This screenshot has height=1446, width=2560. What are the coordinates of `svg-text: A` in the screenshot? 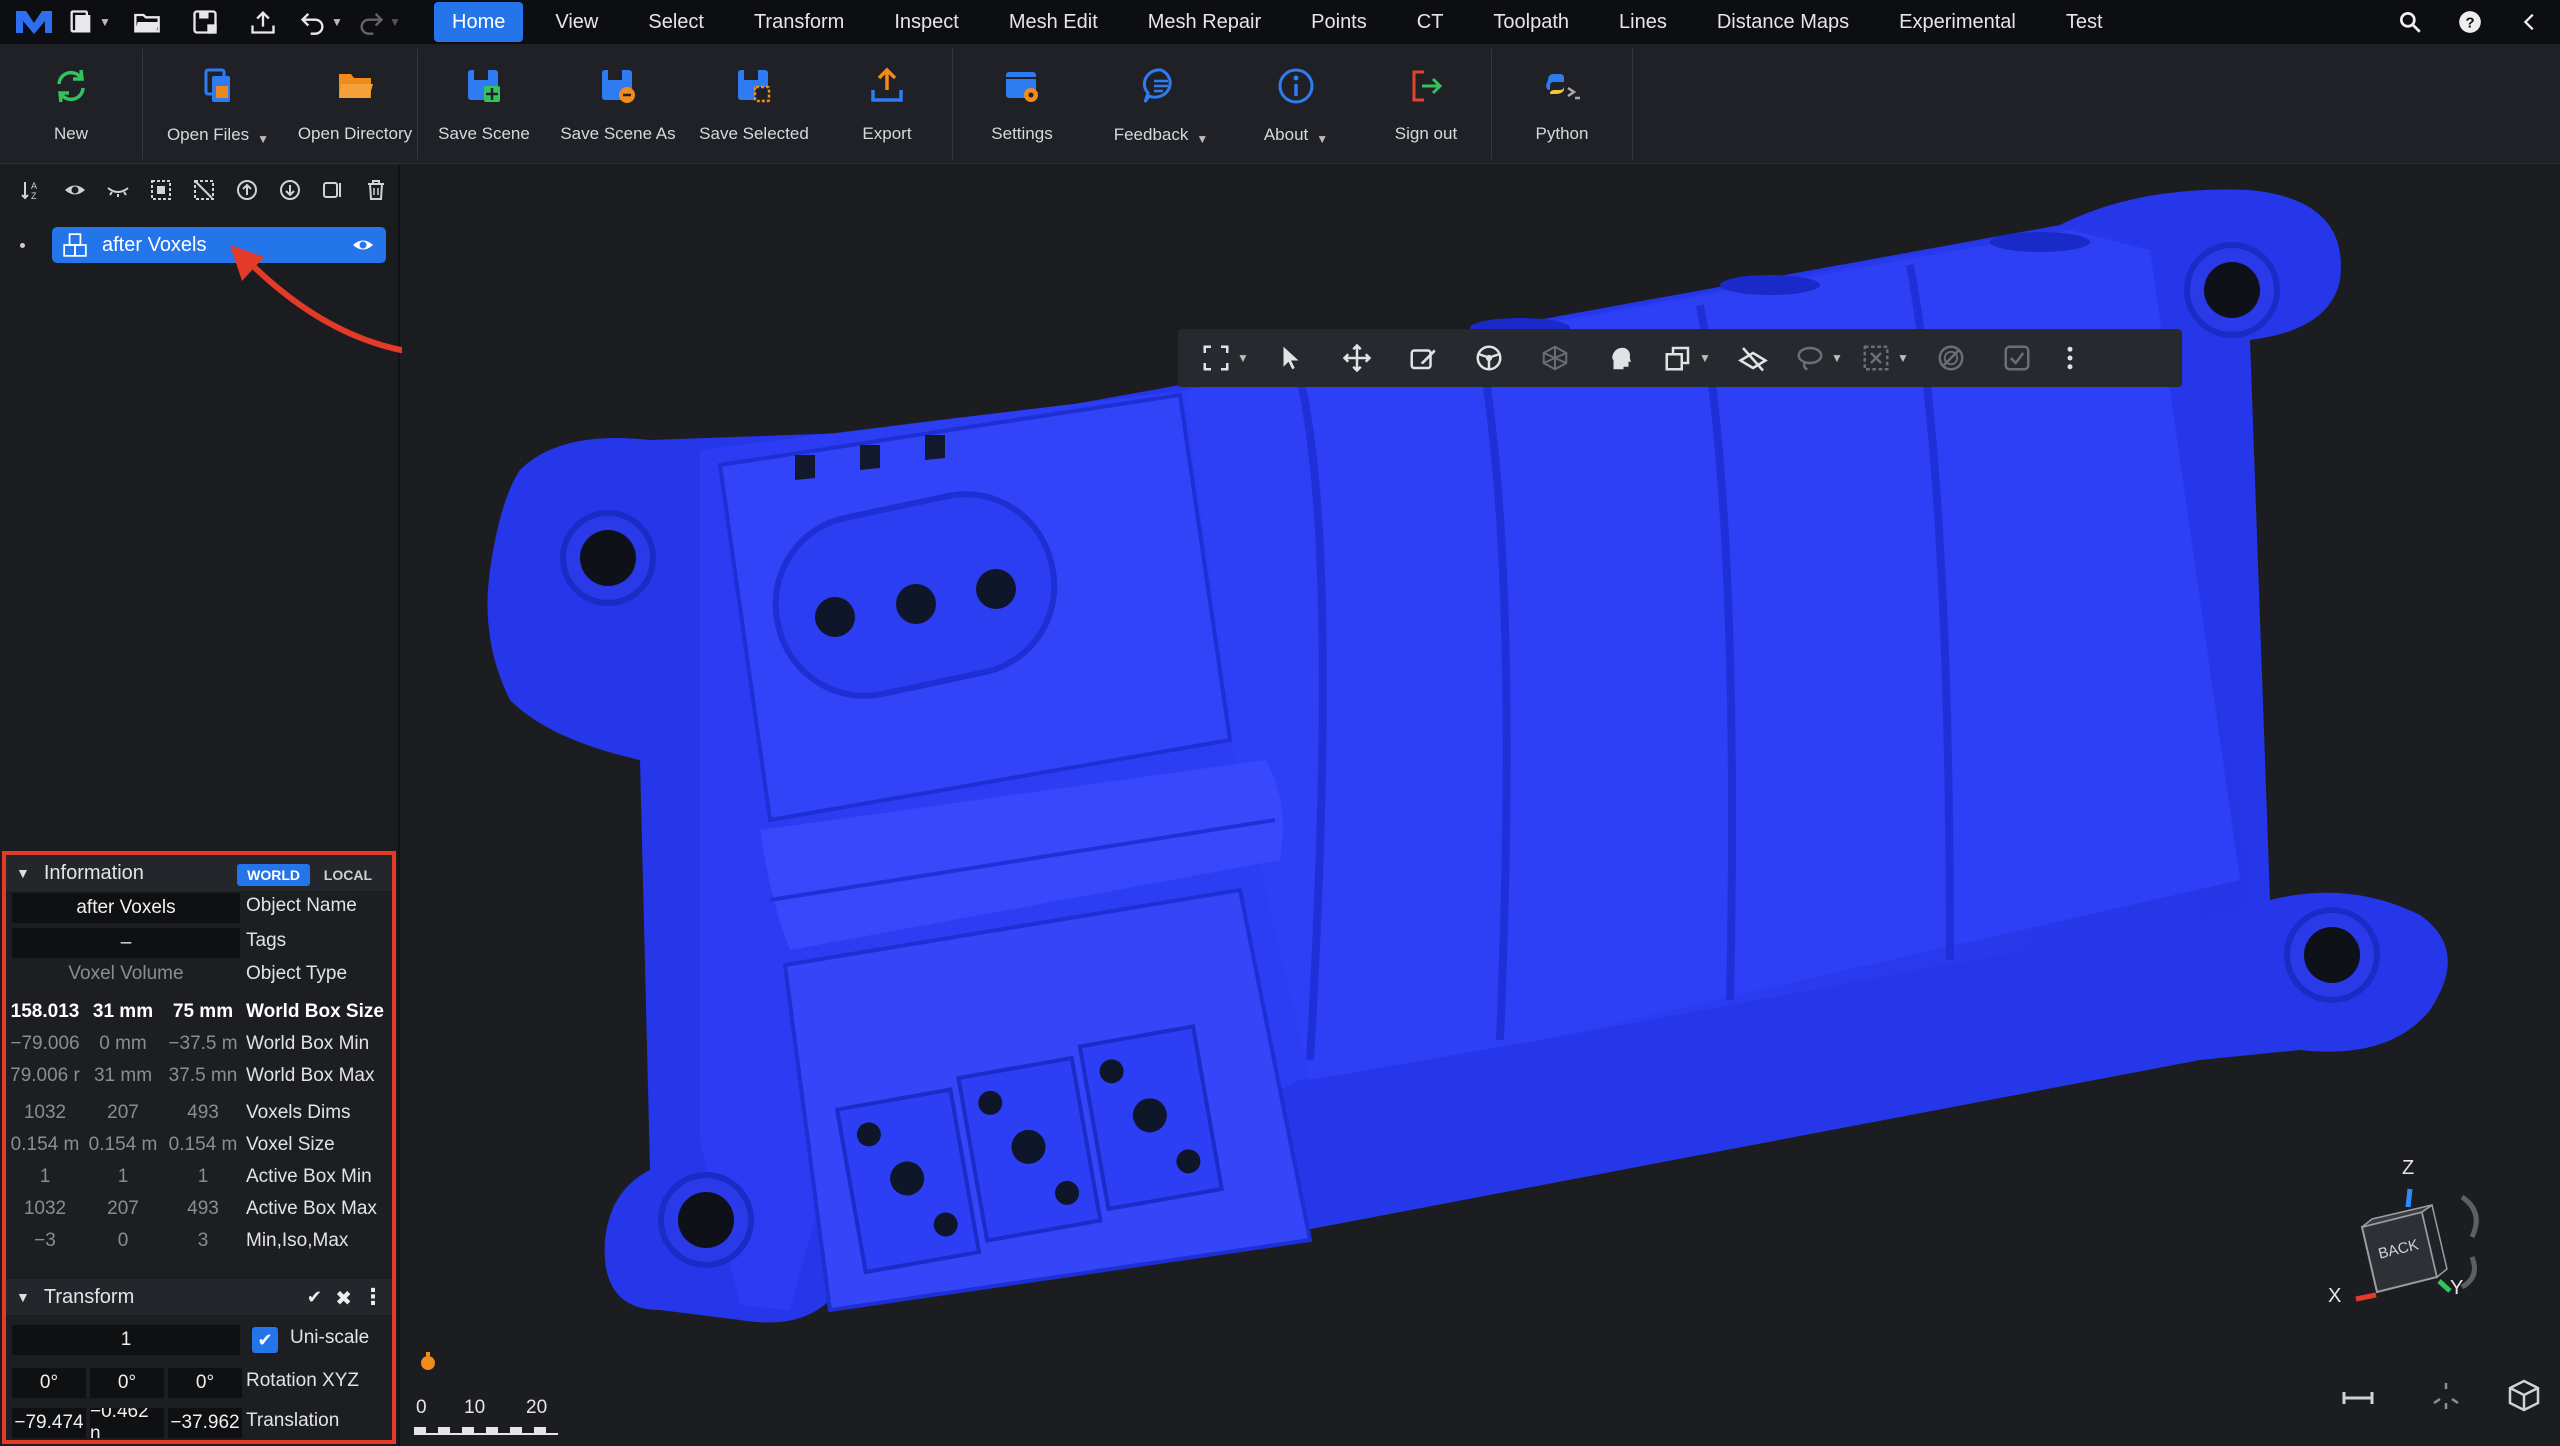 It's located at (34, 186).